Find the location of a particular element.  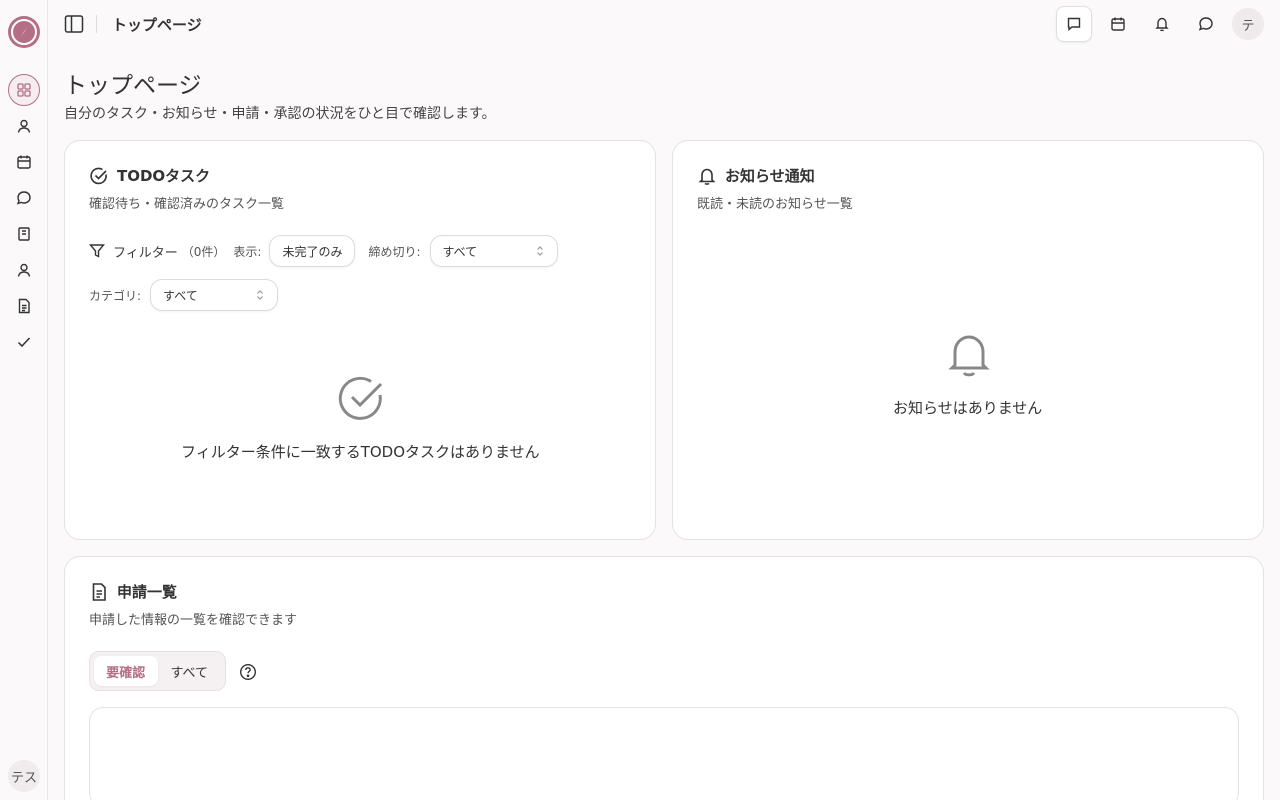

user-avatar: テ is located at coordinates (1248, 24).